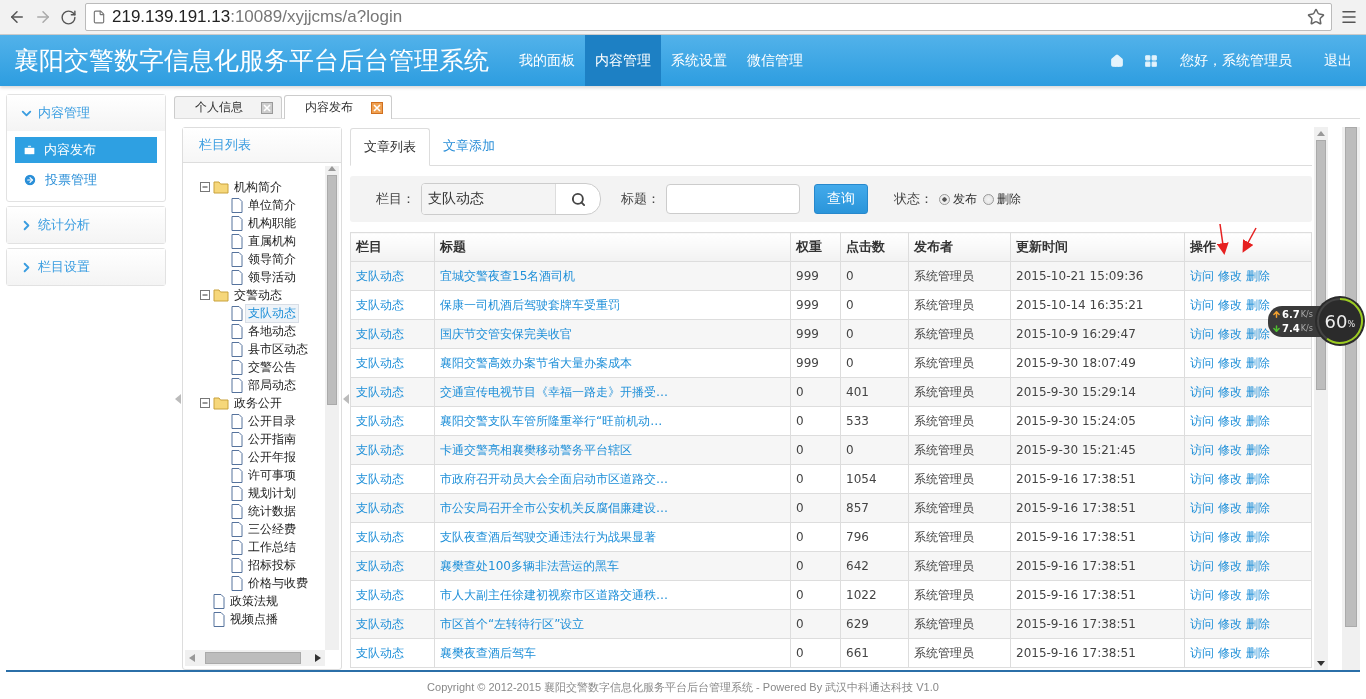 Image resolution: width=1366 pixels, height=699 pixels. Describe the element at coordinates (272, 511) in the screenshot. I see `tree-item: 统计数据` at that location.